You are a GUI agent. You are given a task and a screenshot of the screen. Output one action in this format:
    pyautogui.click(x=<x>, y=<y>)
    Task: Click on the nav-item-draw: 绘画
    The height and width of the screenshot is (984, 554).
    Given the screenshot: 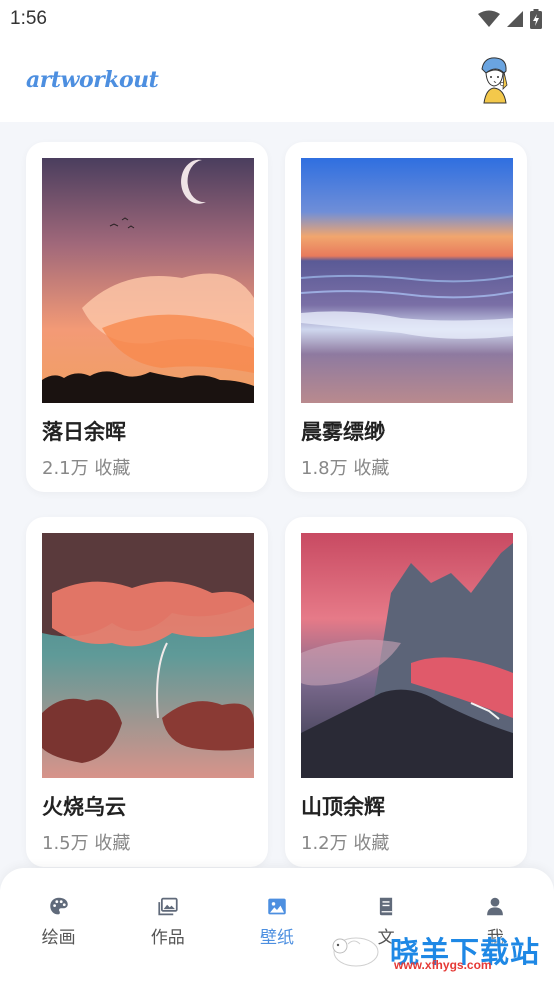 What is the action you would take?
    pyautogui.click(x=59, y=908)
    